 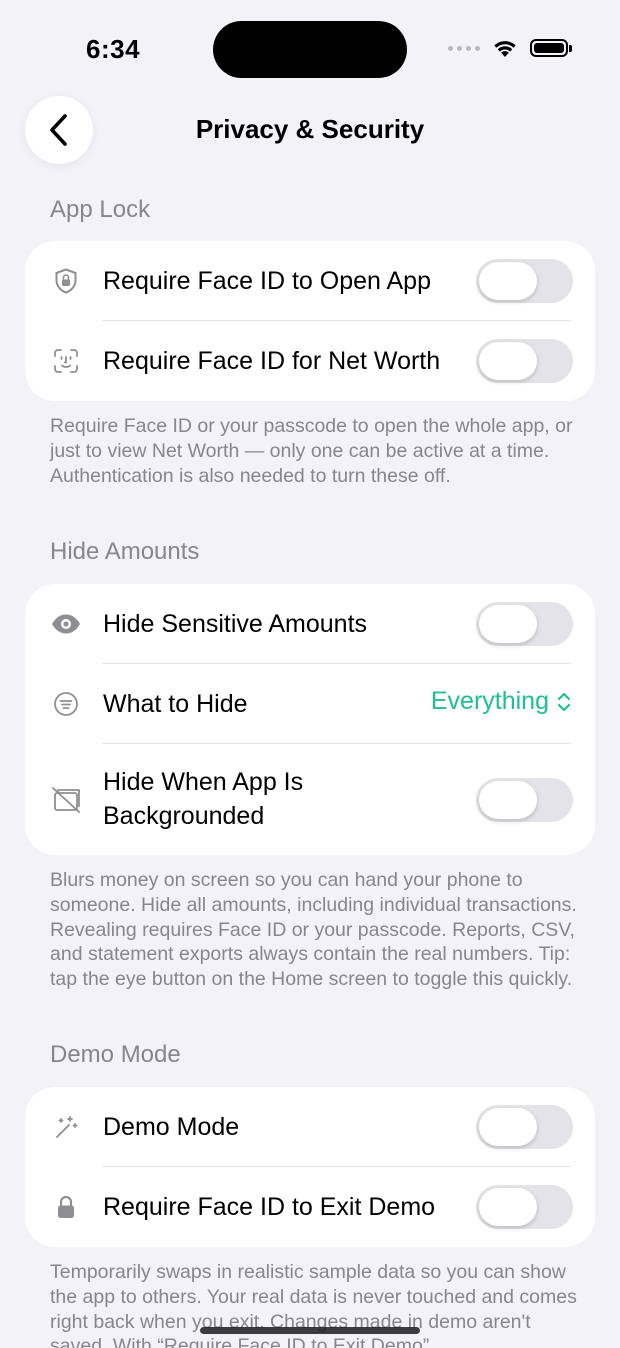 What do you see at coordinates (310, 799) in the screenshot?
I see `row-hide-when-backgrounded: Hide When App Is Backgrounded` at bounding box center [310, 799].